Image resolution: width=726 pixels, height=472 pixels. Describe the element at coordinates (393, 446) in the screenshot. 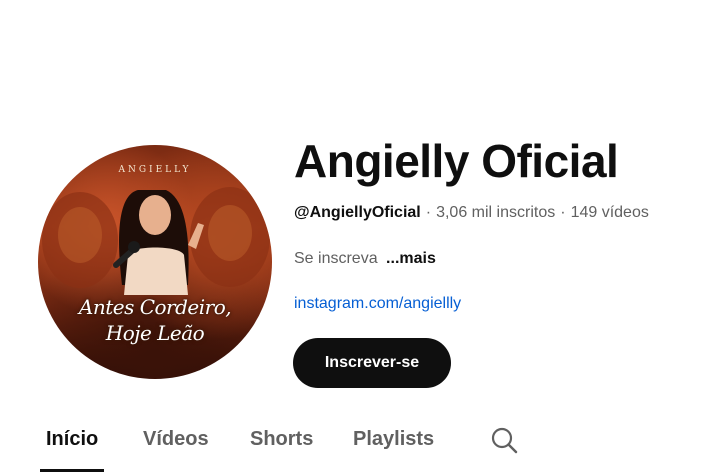

I see `tab-playlists: Playlists` at that location.